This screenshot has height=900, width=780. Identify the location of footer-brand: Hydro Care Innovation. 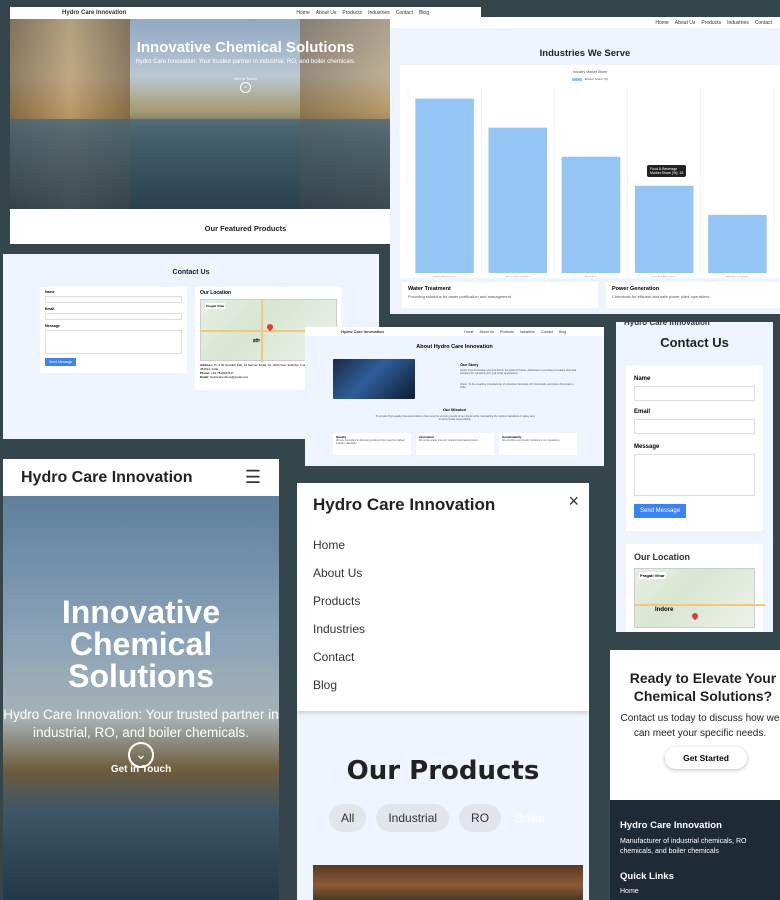
(671, 825).